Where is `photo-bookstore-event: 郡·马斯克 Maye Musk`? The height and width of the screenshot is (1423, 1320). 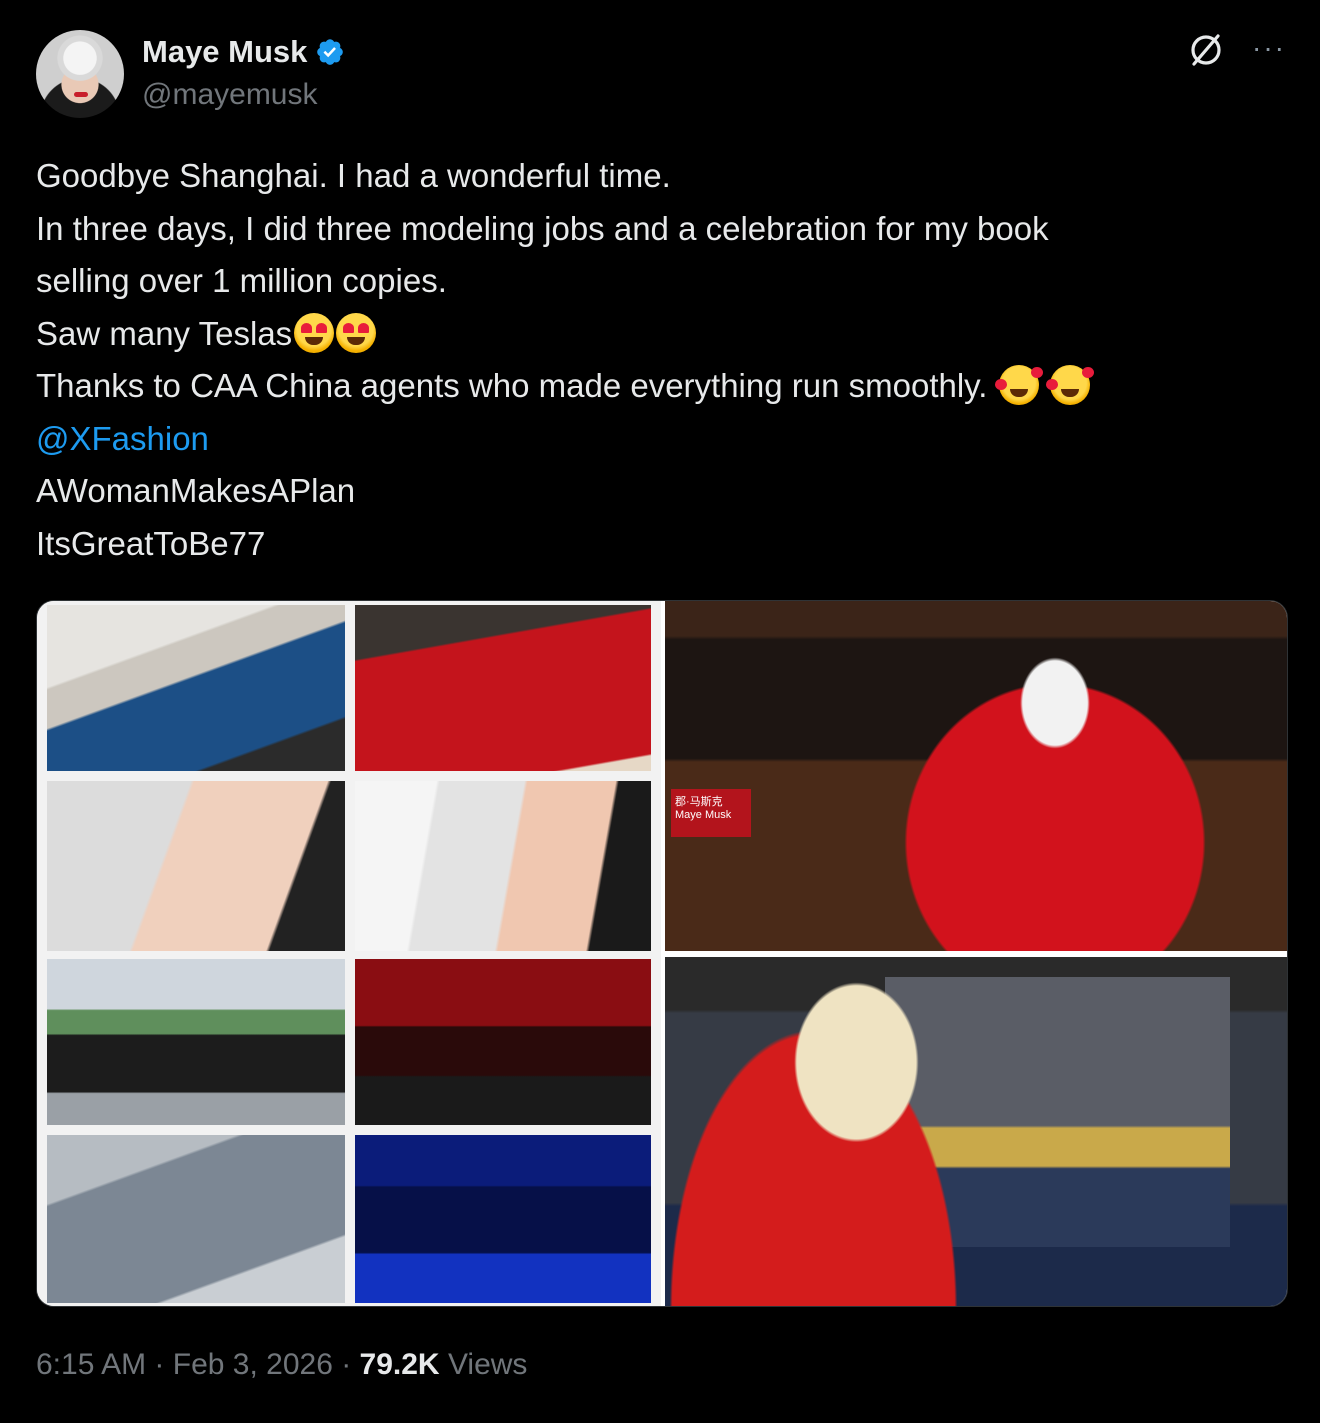
photo-bookstore-event: 郡·马斯克 Maye Musk is located at coordinates (976, 776).